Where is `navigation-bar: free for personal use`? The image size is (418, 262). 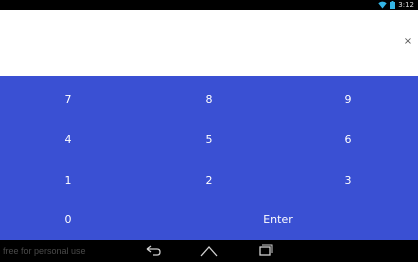
navigation-bar: free for personal use is located at coordinates (209, 250).